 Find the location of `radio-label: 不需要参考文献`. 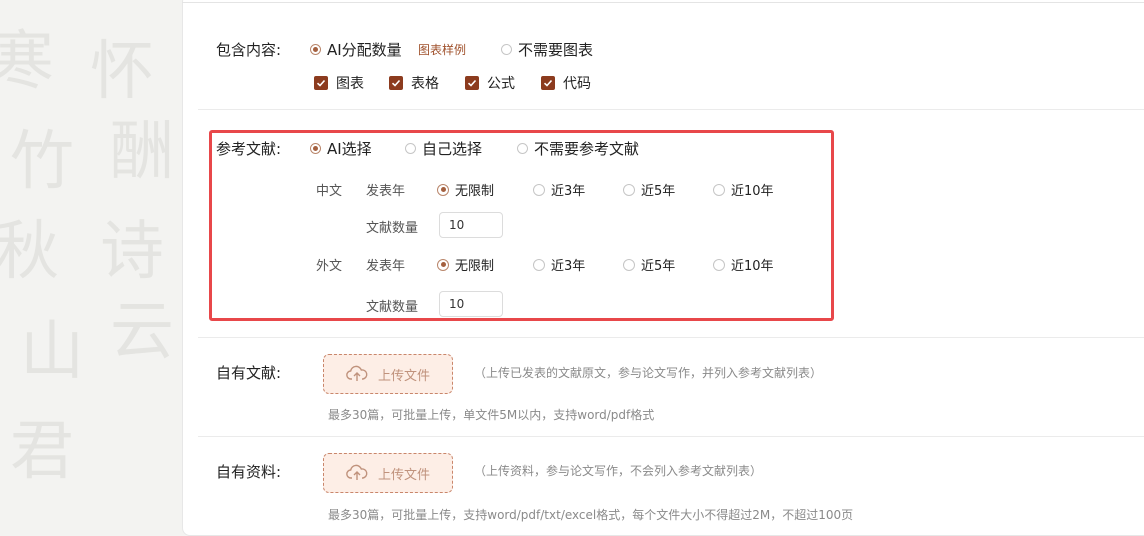

radio-label: 不需要参考文献 is located at coordinates (587, 149).